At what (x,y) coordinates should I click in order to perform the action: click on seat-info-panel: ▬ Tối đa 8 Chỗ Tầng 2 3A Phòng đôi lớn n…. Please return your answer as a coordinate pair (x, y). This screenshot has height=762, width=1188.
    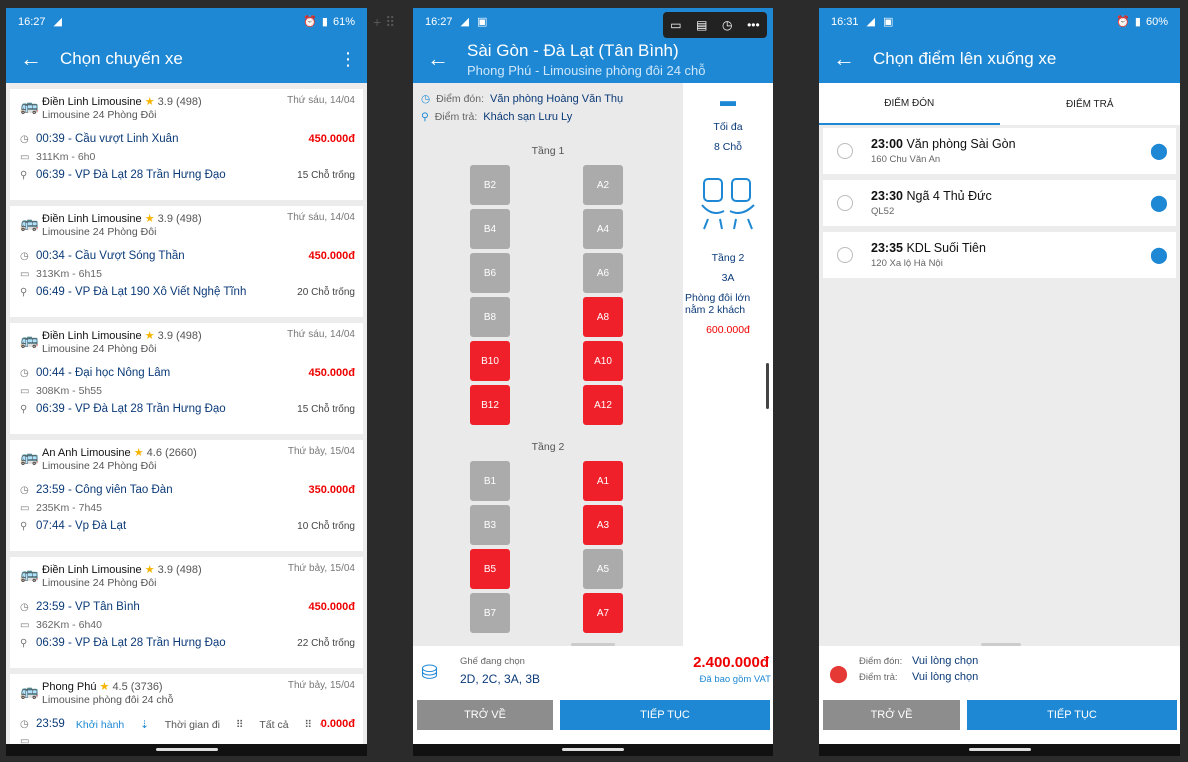
    Looking at the image, I should click on (728, 364).